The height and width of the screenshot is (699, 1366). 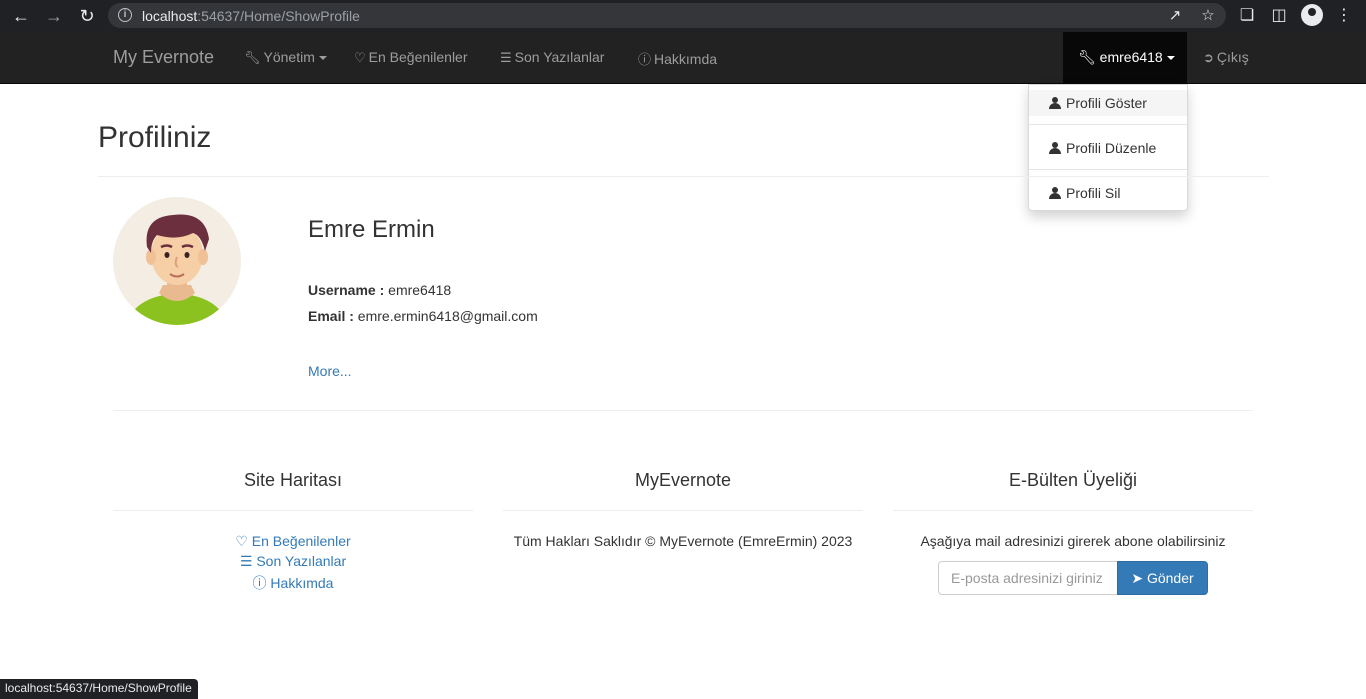 What do you see at coordinates (1028, 578) in the screenshot?
I see `newsletter-email-input` at bounding box center [1028, 578].